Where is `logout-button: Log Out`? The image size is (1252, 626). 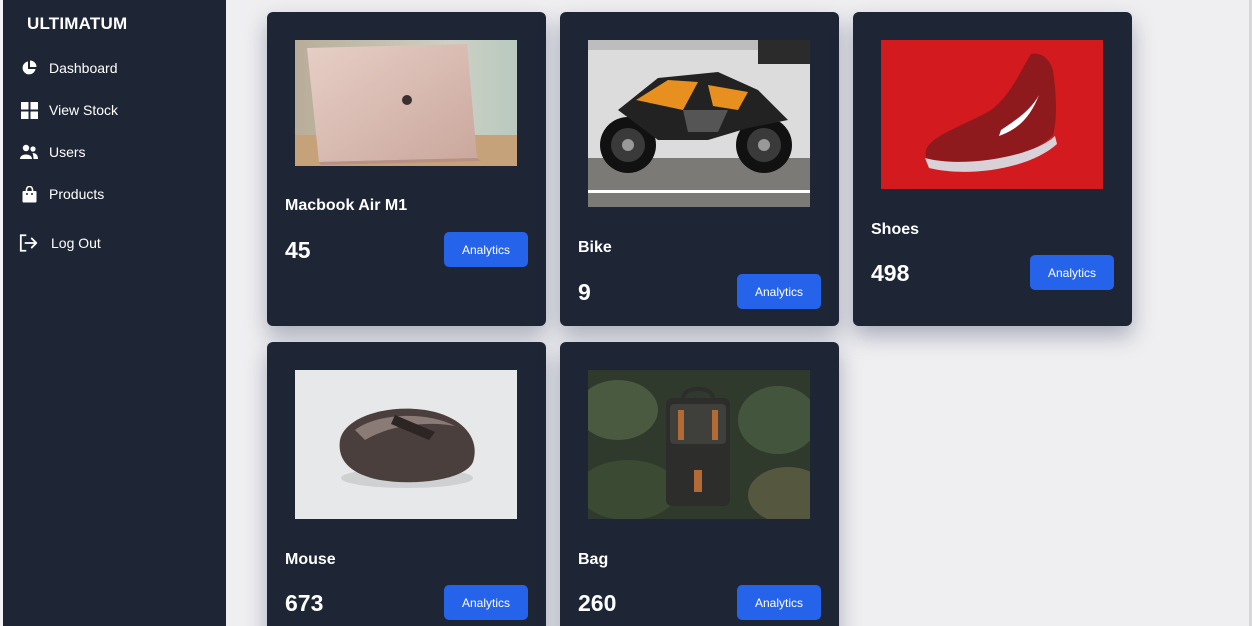
logout-button: Log Out is located at coordinates (60, 243).